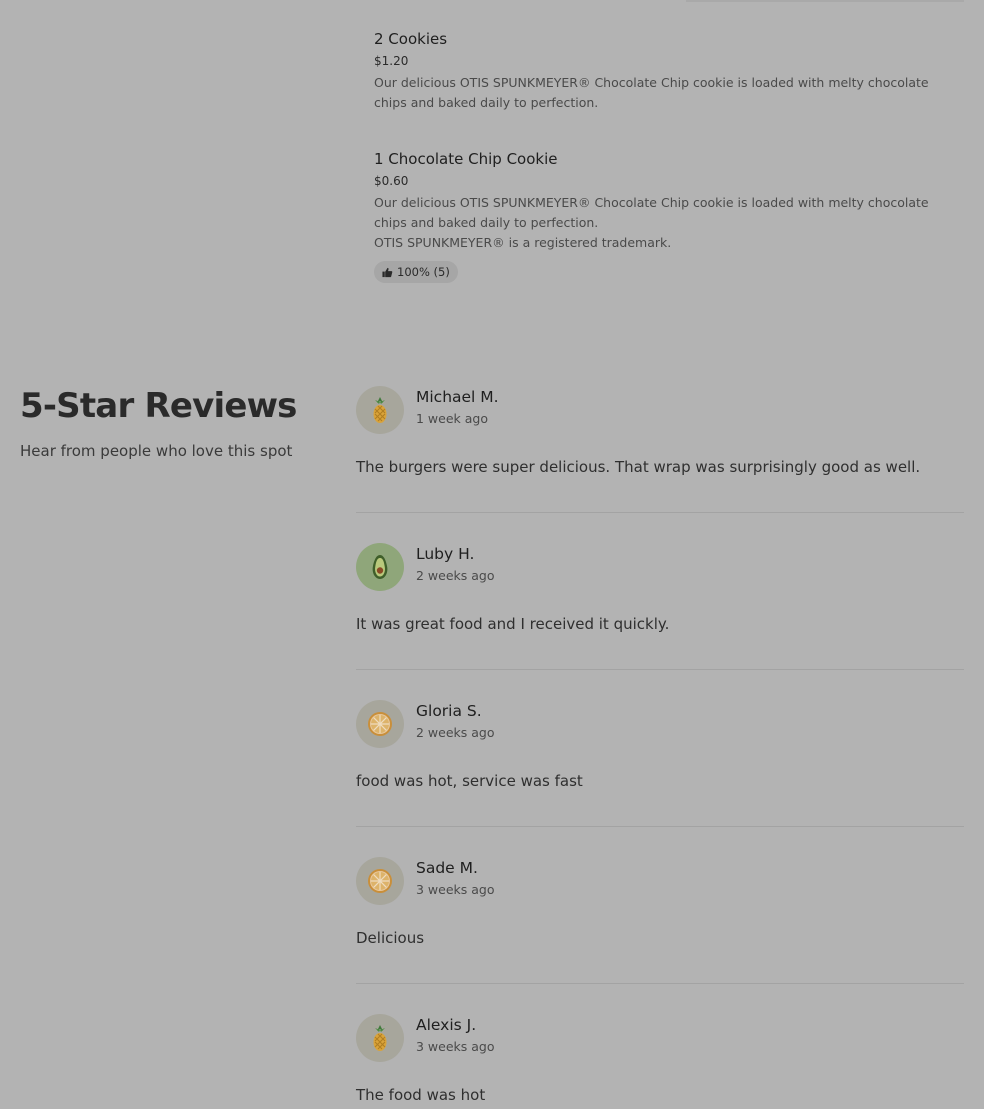  What do you see at coordinates (391, 181) in the screenshot?
I see `menu-item-price: $0.60` at bounding box center [391, 181].